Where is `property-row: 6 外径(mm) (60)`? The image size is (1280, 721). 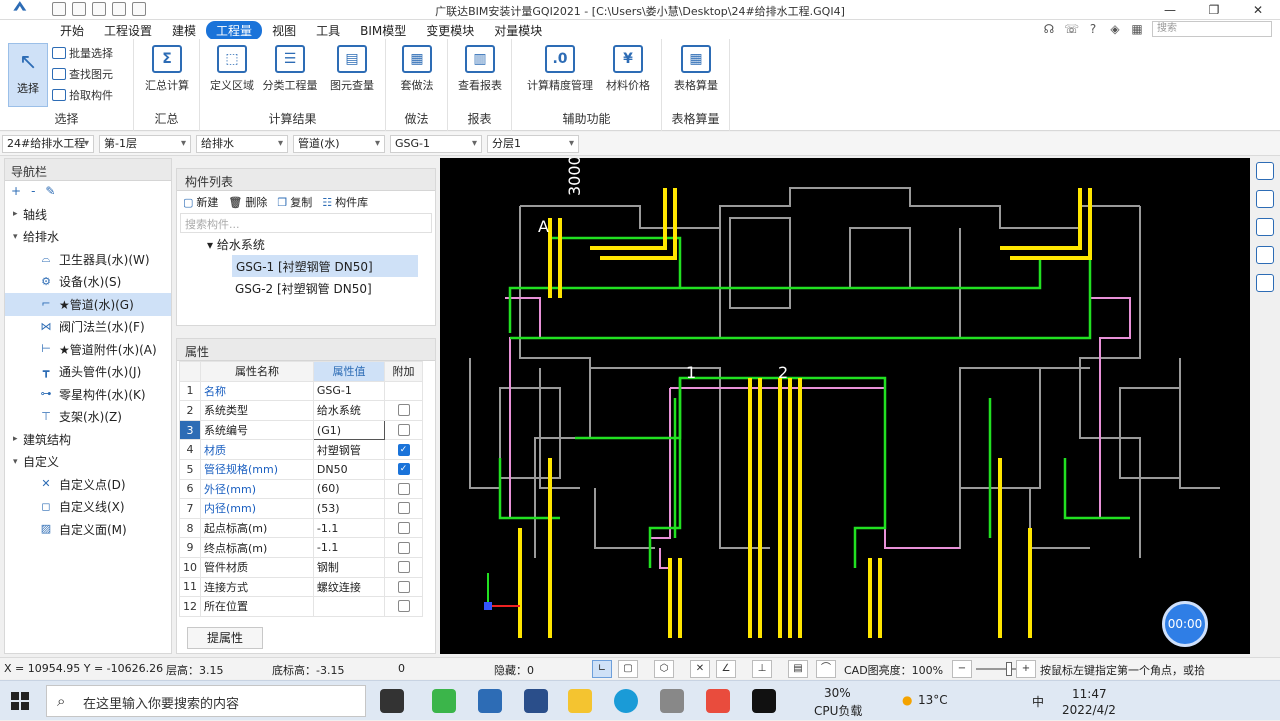
property-row: 6 外径(mm) (60) is located at coordinates (301, 489).